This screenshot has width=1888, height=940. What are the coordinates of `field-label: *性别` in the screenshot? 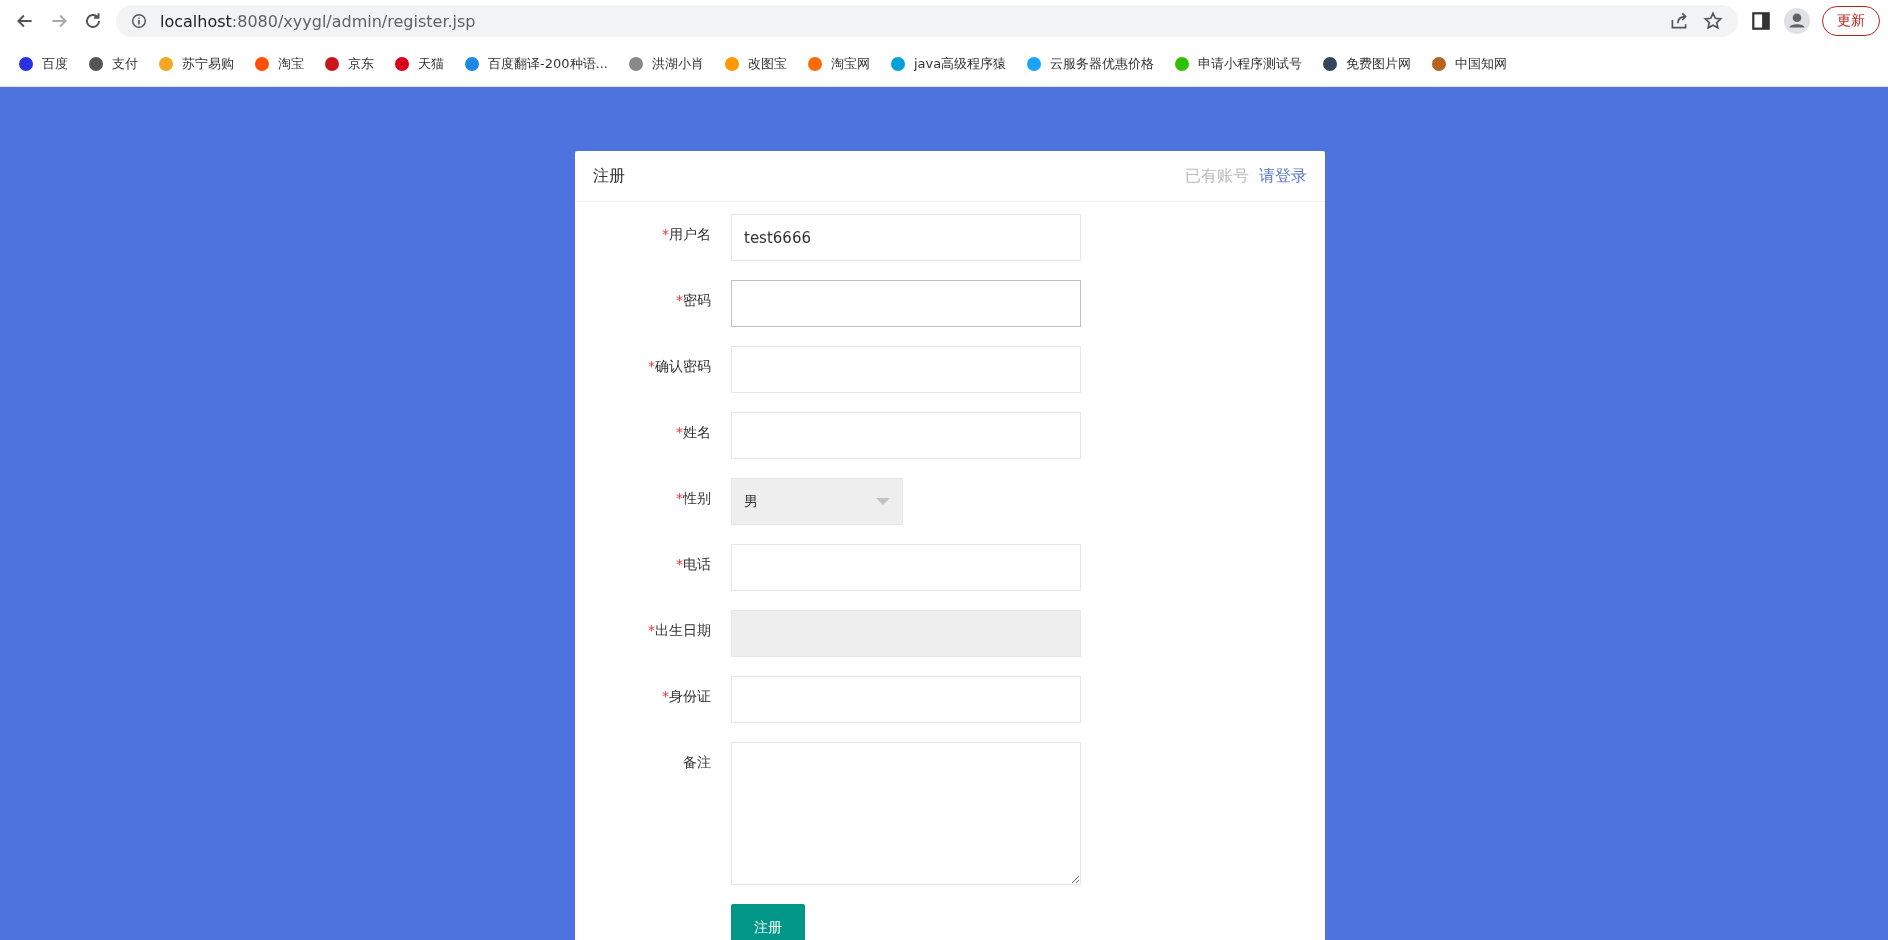 It's located at (693, 498).